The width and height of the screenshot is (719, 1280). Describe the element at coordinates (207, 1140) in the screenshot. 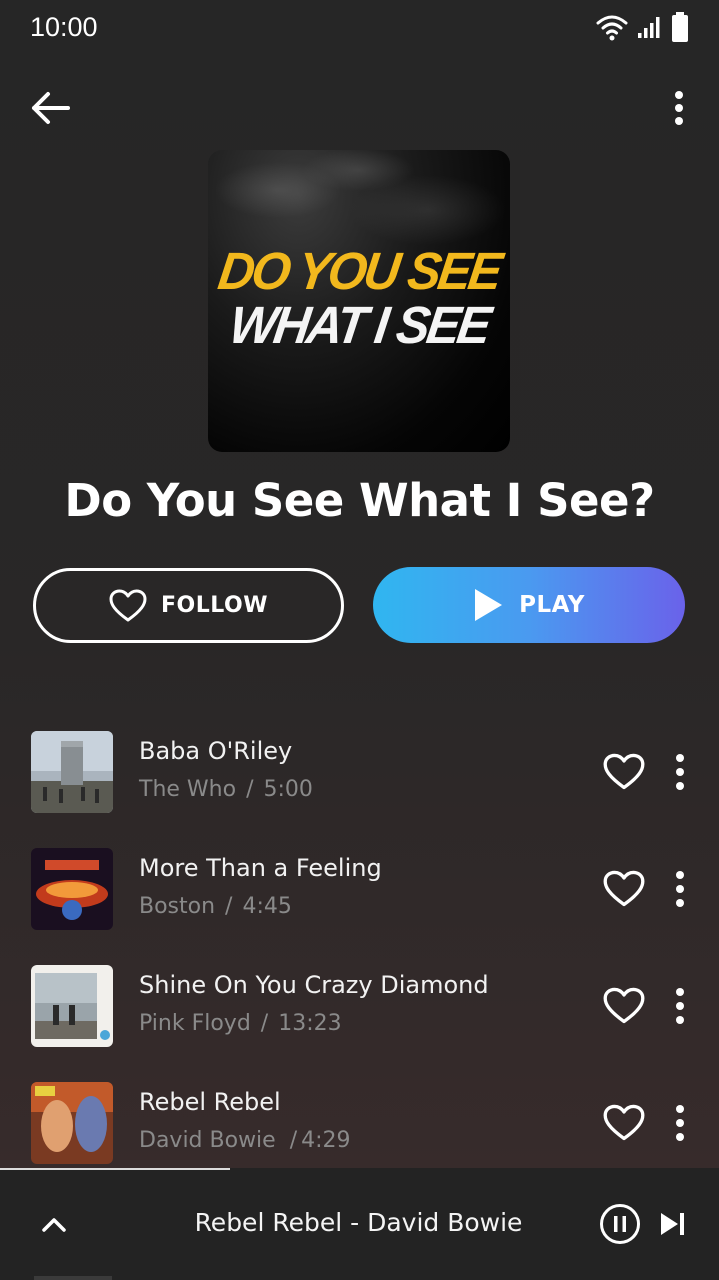

I see `track-artist: David Bowie` at that location.